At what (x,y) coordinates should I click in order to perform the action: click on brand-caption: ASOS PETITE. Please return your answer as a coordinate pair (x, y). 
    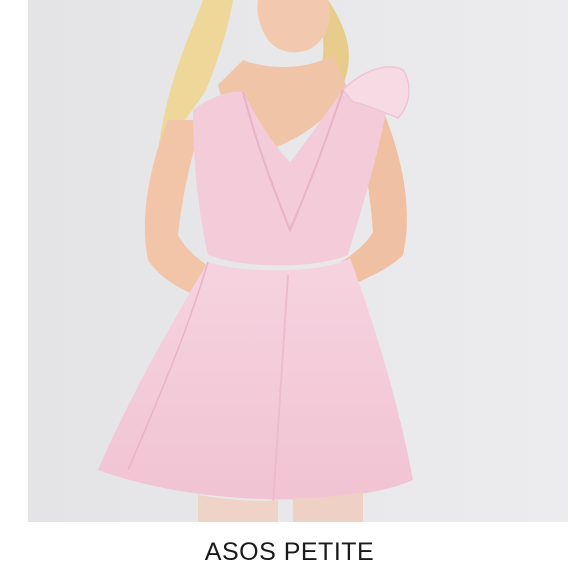
    Looking at the image, I should click on (289, 552).